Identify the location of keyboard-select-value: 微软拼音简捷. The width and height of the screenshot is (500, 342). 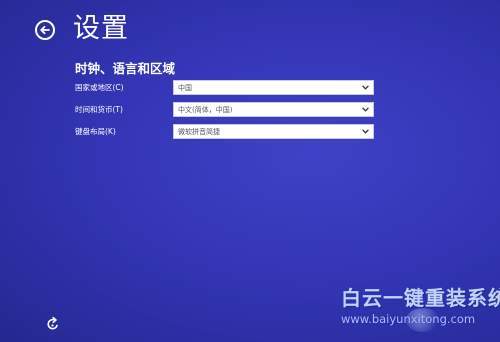
(199, 132).